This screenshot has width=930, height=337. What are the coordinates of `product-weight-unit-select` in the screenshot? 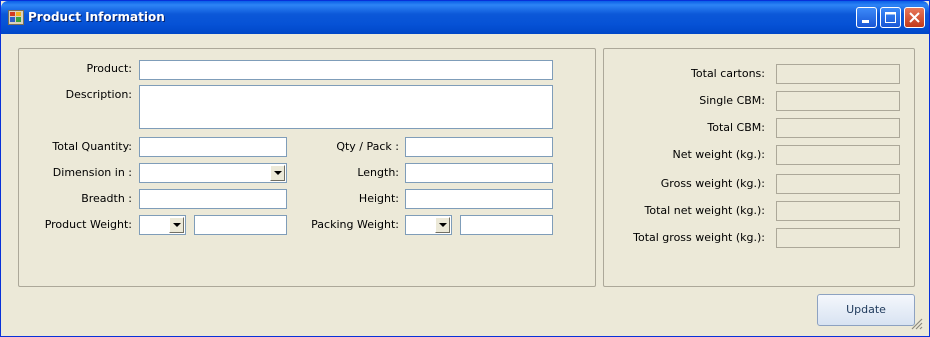 It's located at (162, 225).